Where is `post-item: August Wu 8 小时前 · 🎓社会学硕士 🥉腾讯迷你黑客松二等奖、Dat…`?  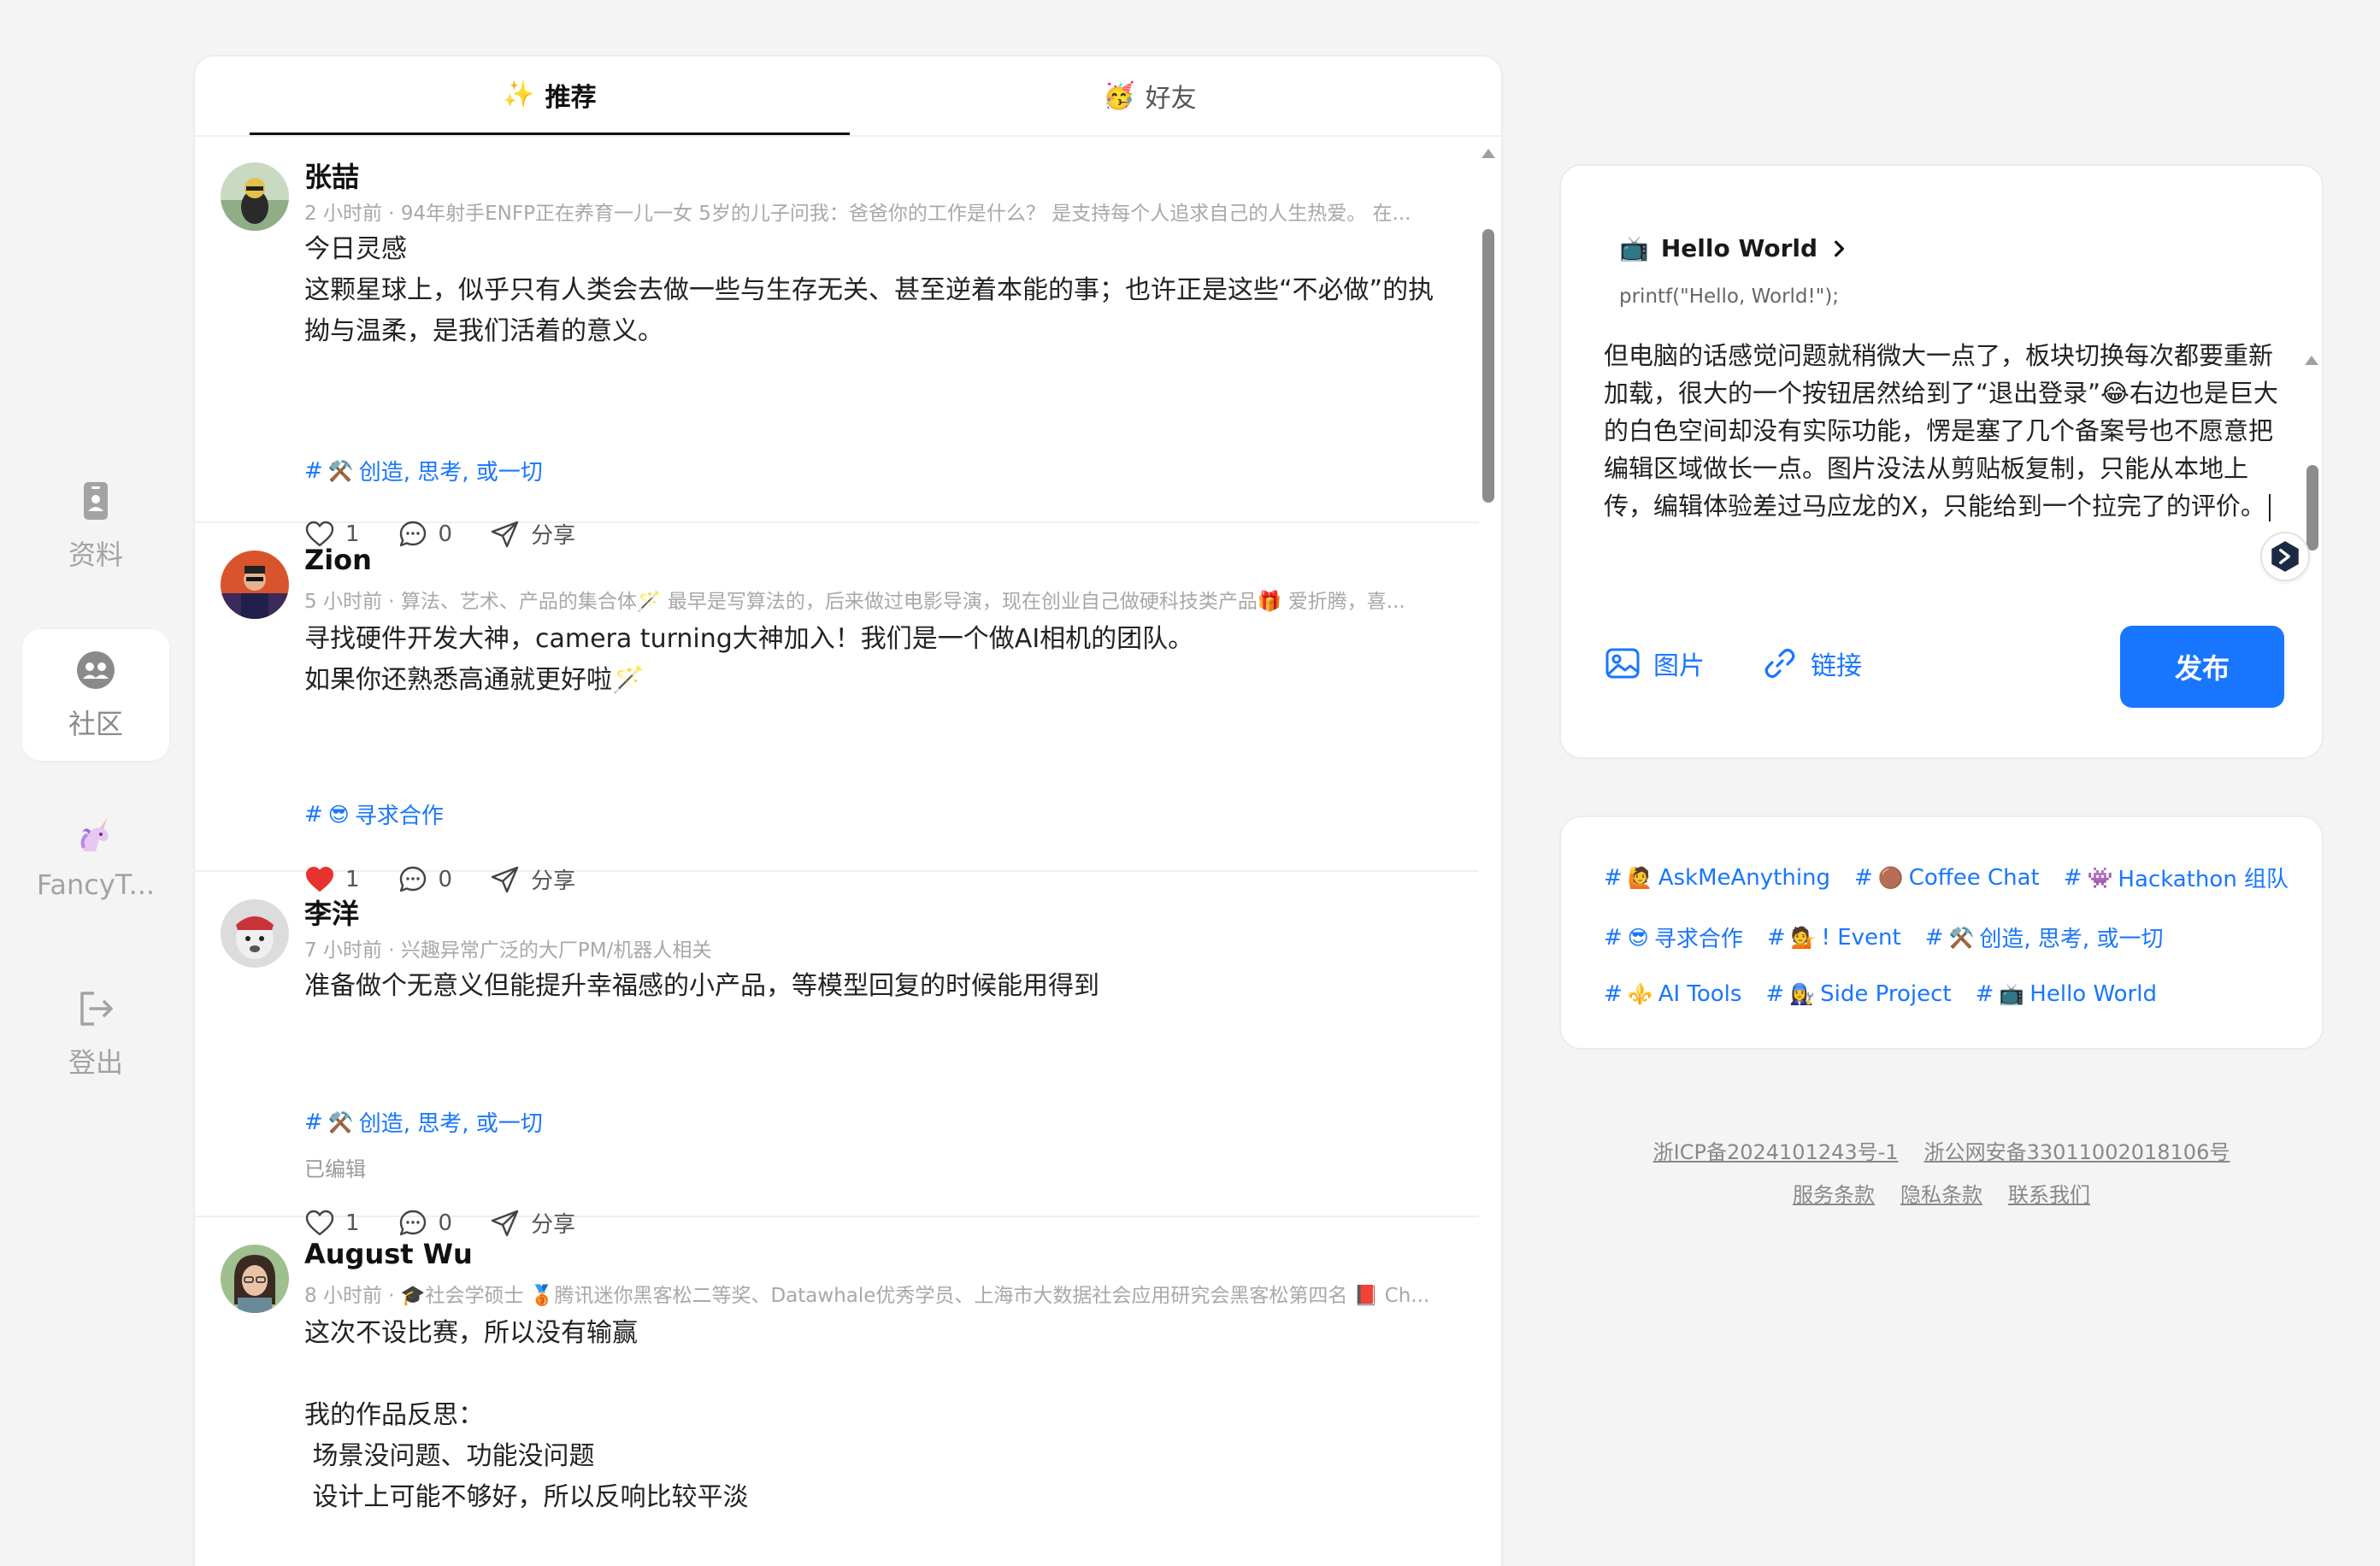
post-item: August Wu 8 小时前 · 🎓社会学硕士 🥉腾讯迷你黑客松二等奖、Dat… is located at coordinates (837, 1392).